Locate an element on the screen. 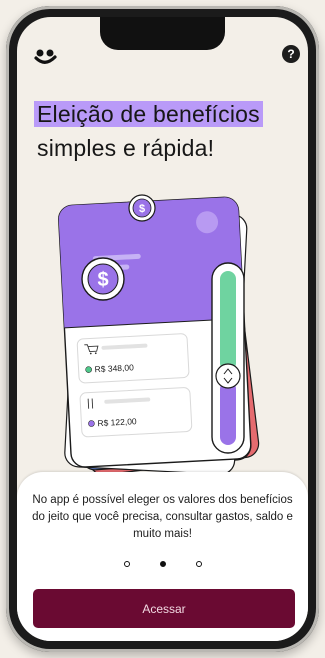 The width and height of the screenshot is (325, 658). pagination-dots is located at coordinates (162, 564).